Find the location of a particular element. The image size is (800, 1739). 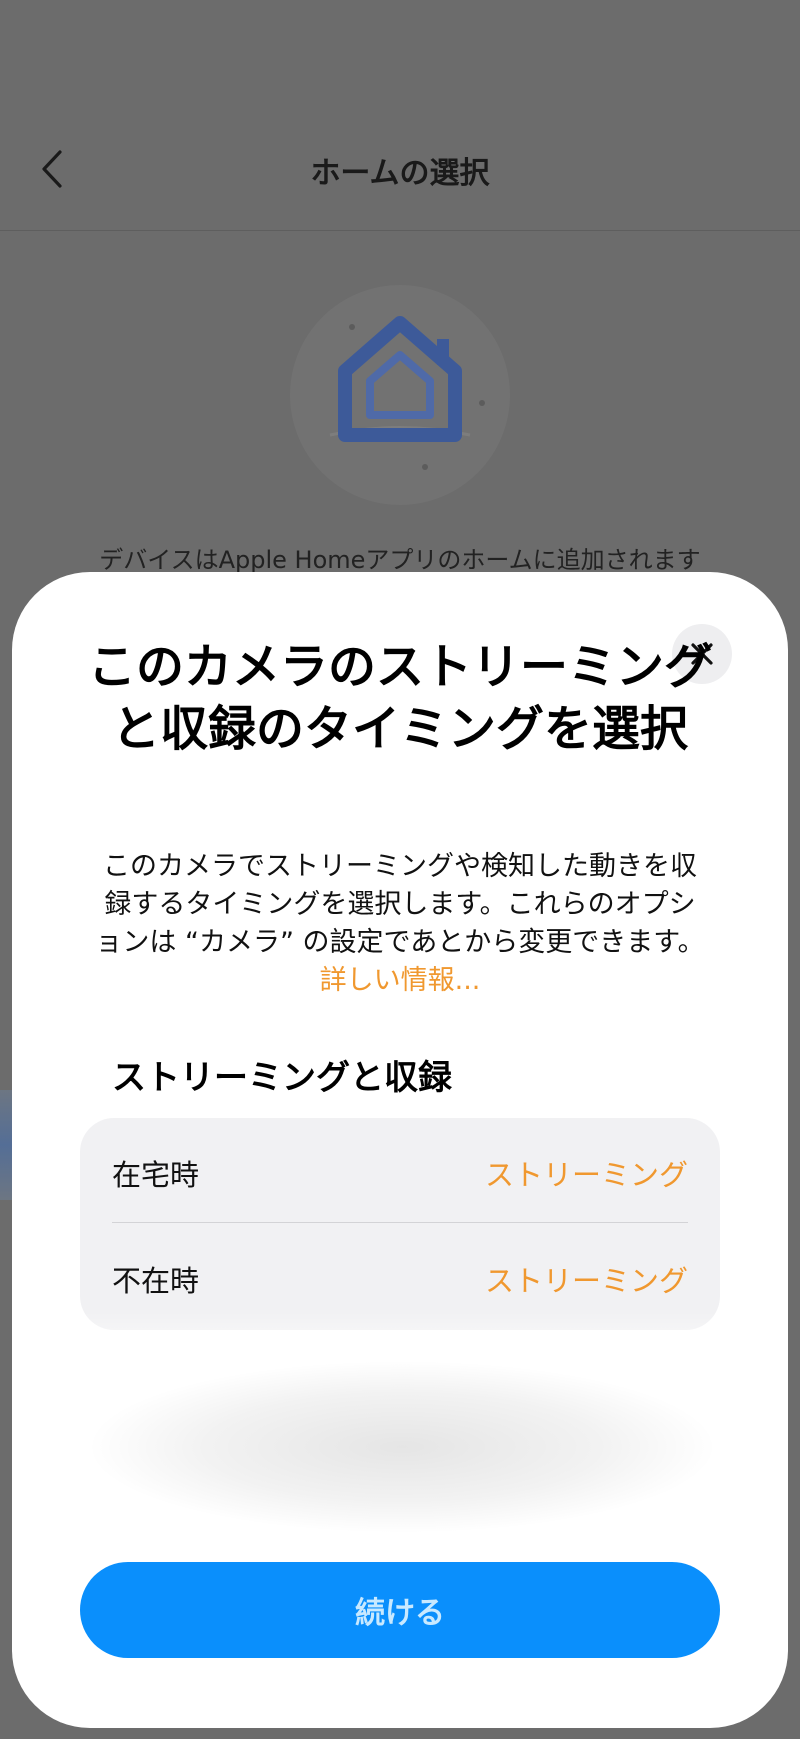

background-description: デバイスはApple Homeアプリのホームに追加されます is located at coordinates (400, 560).